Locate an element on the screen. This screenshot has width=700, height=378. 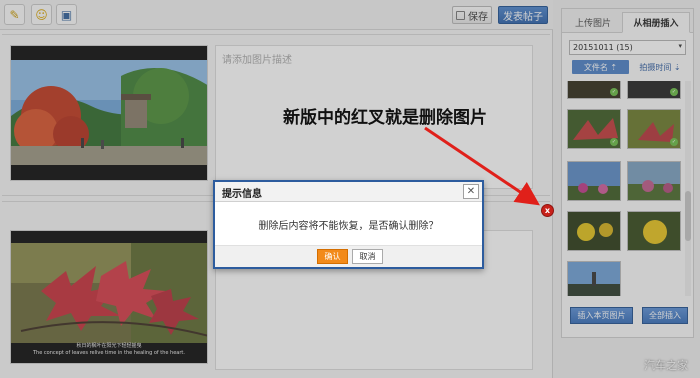
dialog-footer: 确认 取消 is located at coordinates (348, 256).